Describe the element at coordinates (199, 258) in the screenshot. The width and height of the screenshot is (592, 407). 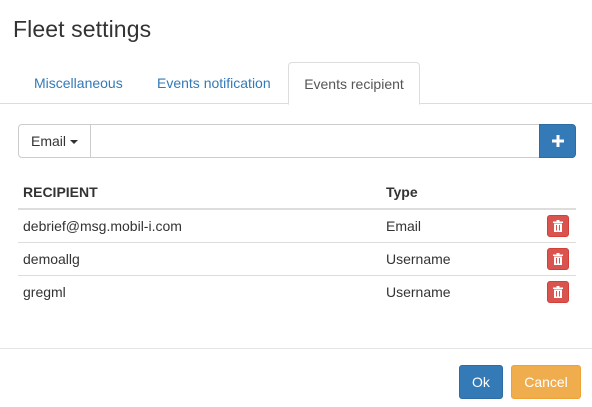
I see `recipient-cell: demoallg` at that location.